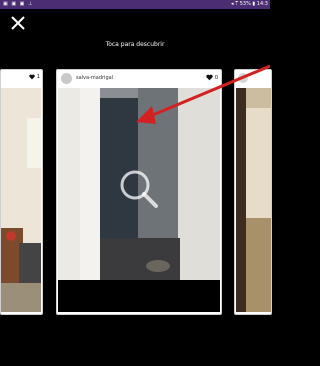 Image resolution: width=320 pixels, height=366 pixels. I want to click on card-left-header: 1, so click(21, 79).